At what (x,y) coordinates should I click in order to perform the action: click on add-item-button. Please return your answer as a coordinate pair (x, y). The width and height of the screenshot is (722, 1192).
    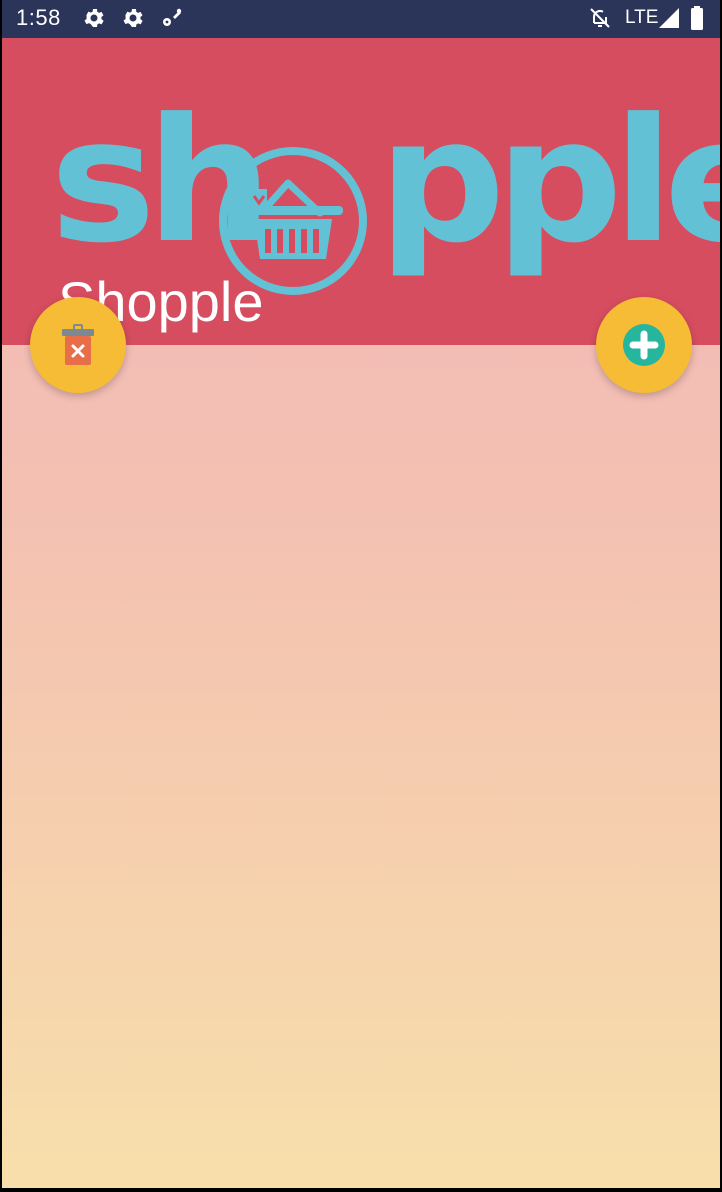
    Looking at the image, I should click on (644, 345).